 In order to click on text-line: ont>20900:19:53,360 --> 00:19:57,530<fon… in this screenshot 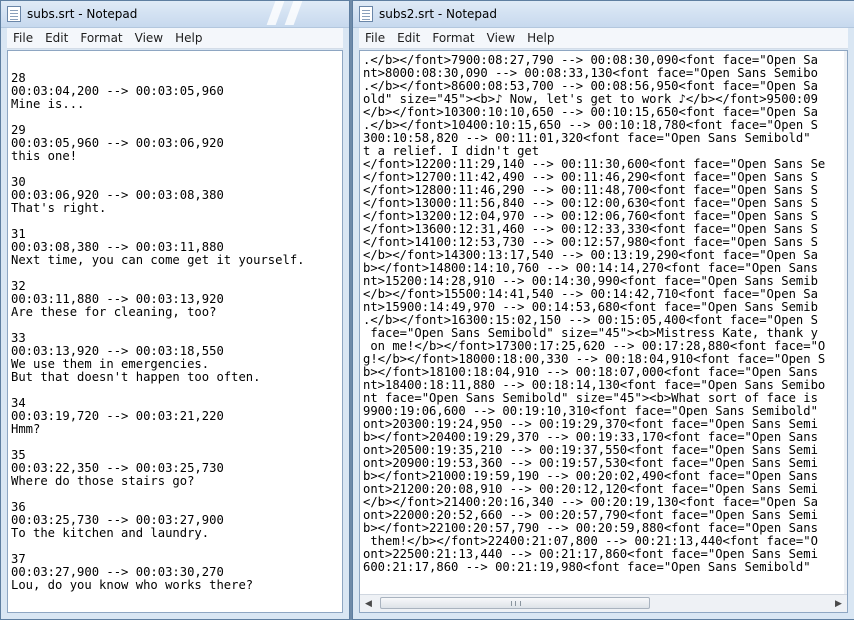, I will do `click(590, 463)`.